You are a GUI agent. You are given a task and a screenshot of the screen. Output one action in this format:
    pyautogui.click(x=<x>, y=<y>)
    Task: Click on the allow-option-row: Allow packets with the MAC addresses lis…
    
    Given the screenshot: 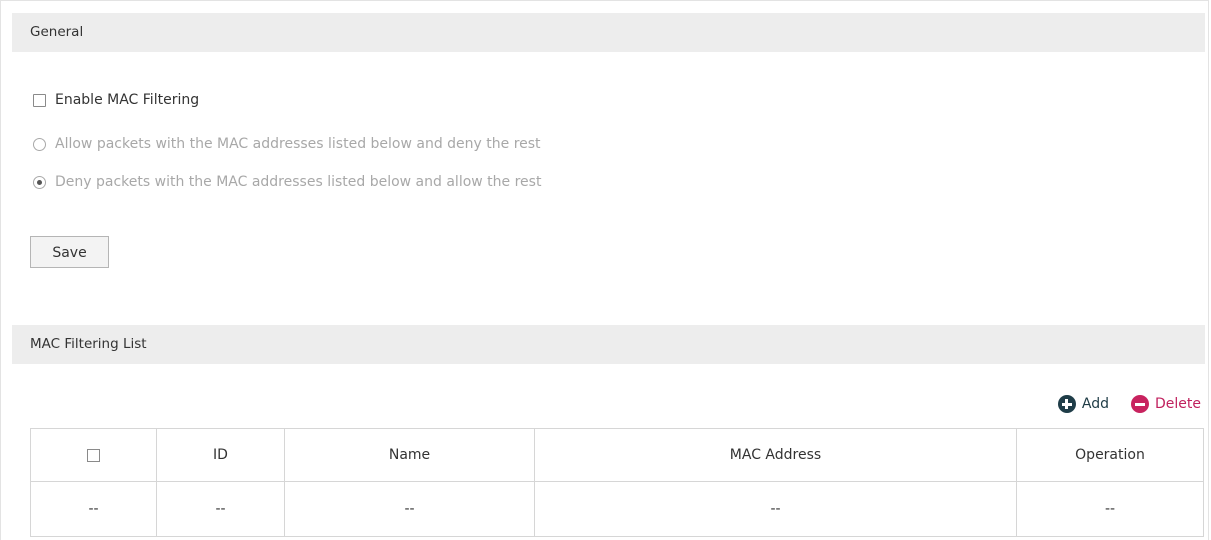 What is the action you would take?
    pyautogui.click(x=287, y=144)
    